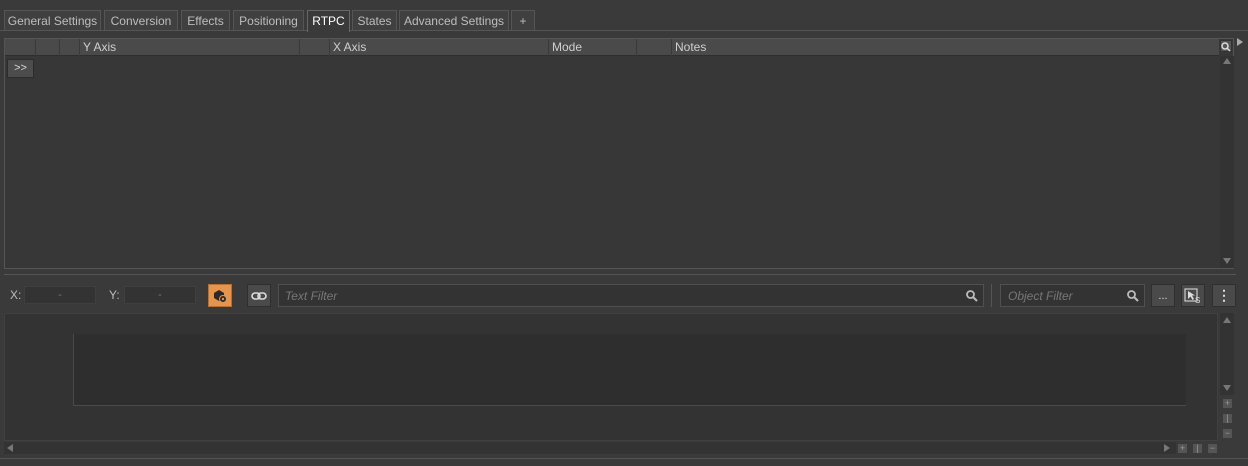  What do you see at coordinates (1240, 42) in the screenshot?
I see `collapse-panel-icon` at bounding box center [1240, 42].